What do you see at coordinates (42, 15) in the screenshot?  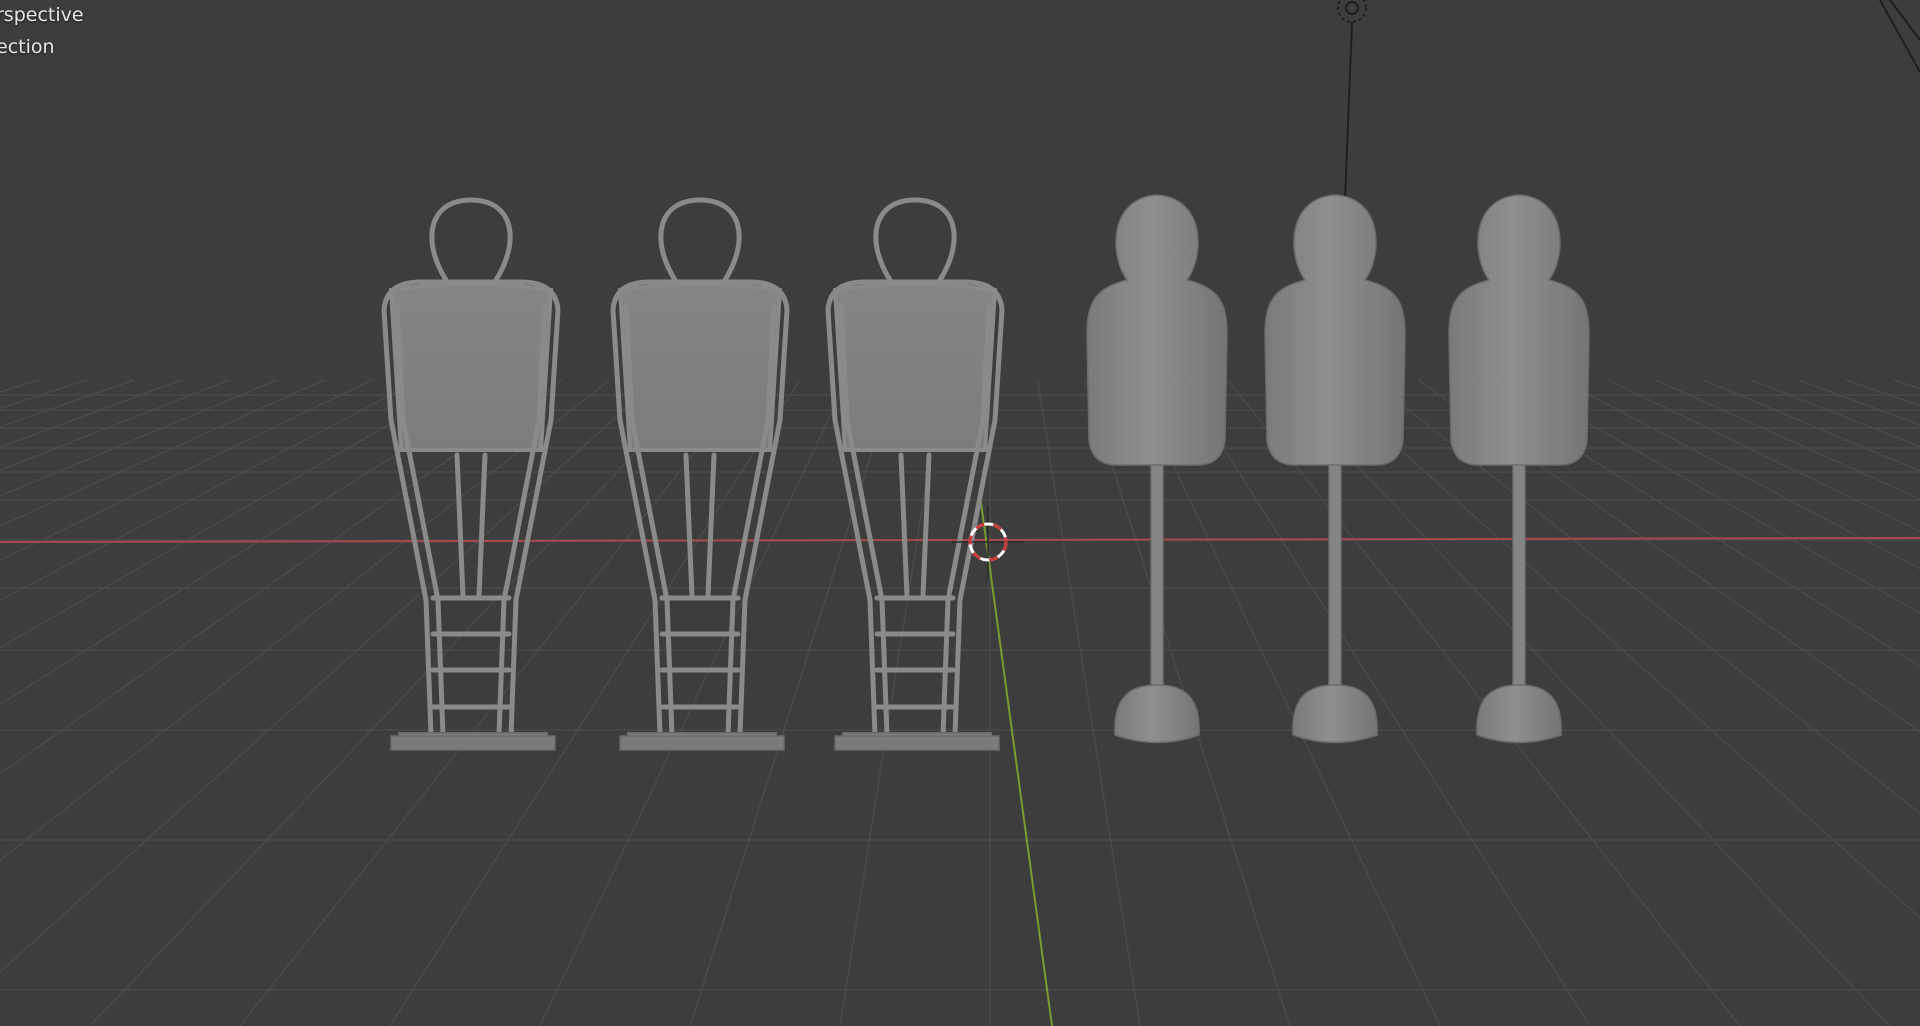 I see `view-mode-label: rspective` at bounding box center [42, 15].